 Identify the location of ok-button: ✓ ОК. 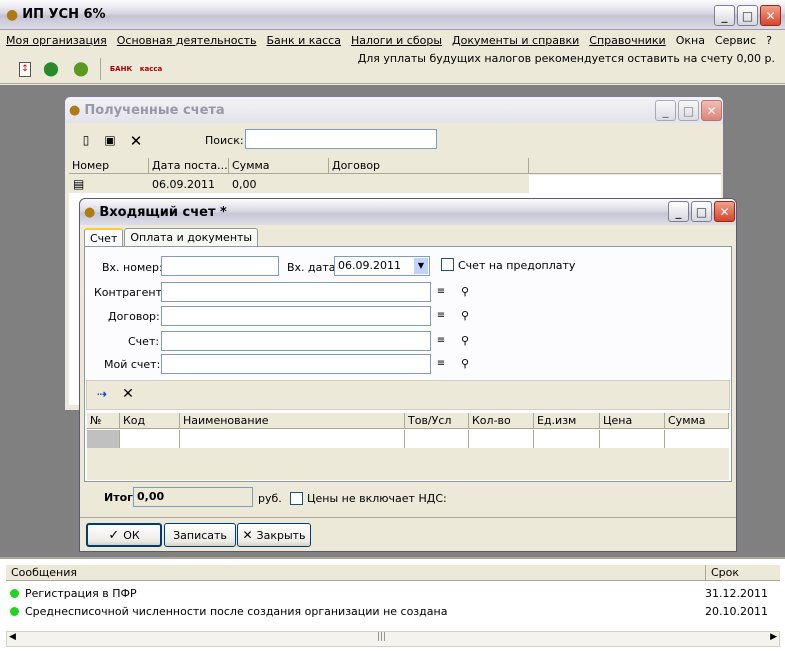
(124, 535).